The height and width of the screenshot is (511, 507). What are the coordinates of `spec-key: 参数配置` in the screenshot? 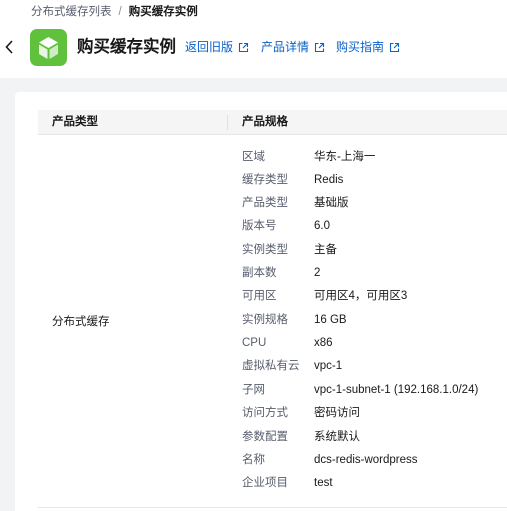 It's located at (265, 437).